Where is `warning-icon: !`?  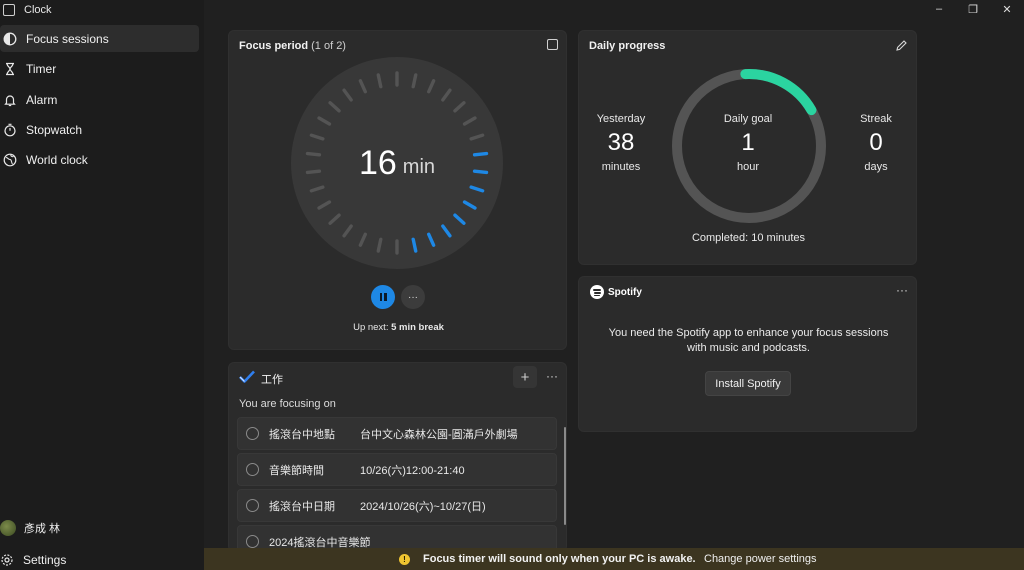 warning-icon: ! is located at coordinates (404, 559).